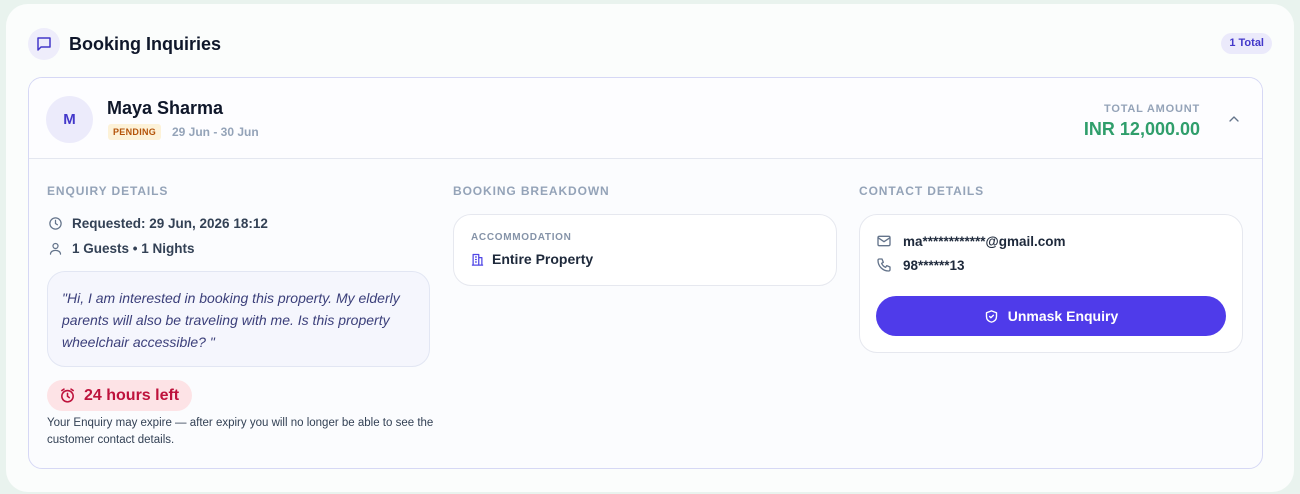 Image resolution: width=1300 pixels, height=494 pixels. Describe the element at coordinates (934, 265) in the screenshot. I see `masked-phone: 98******13` at that location.